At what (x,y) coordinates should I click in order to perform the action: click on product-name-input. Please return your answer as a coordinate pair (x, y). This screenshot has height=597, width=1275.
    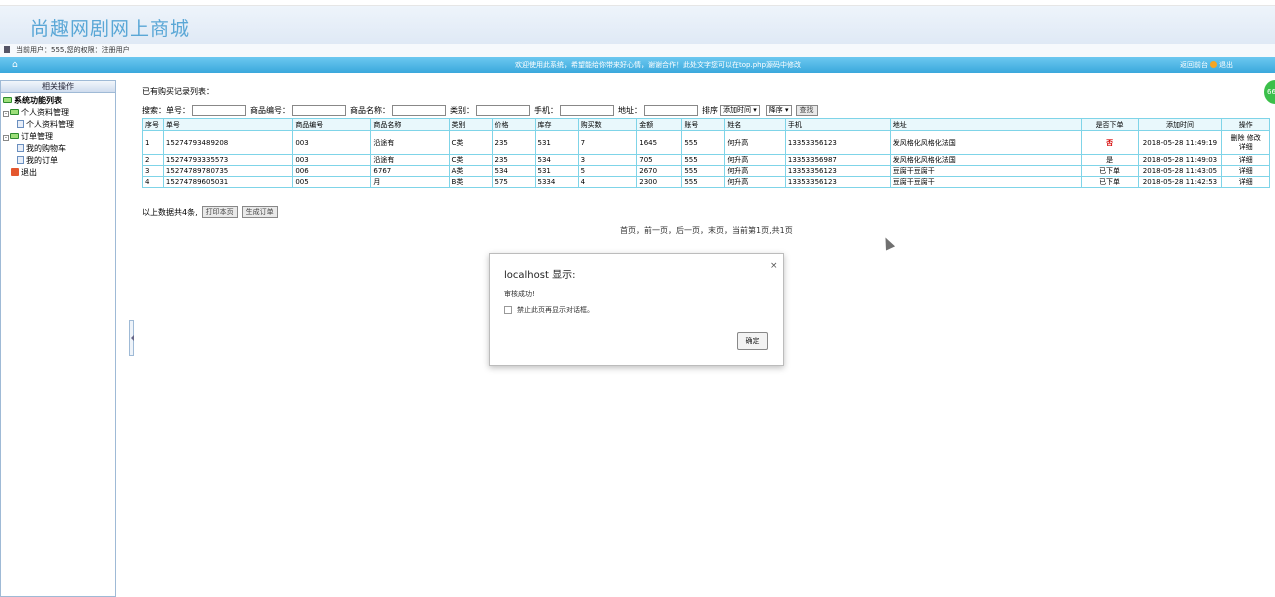
    Looking at the image, I should click on (419, 110).